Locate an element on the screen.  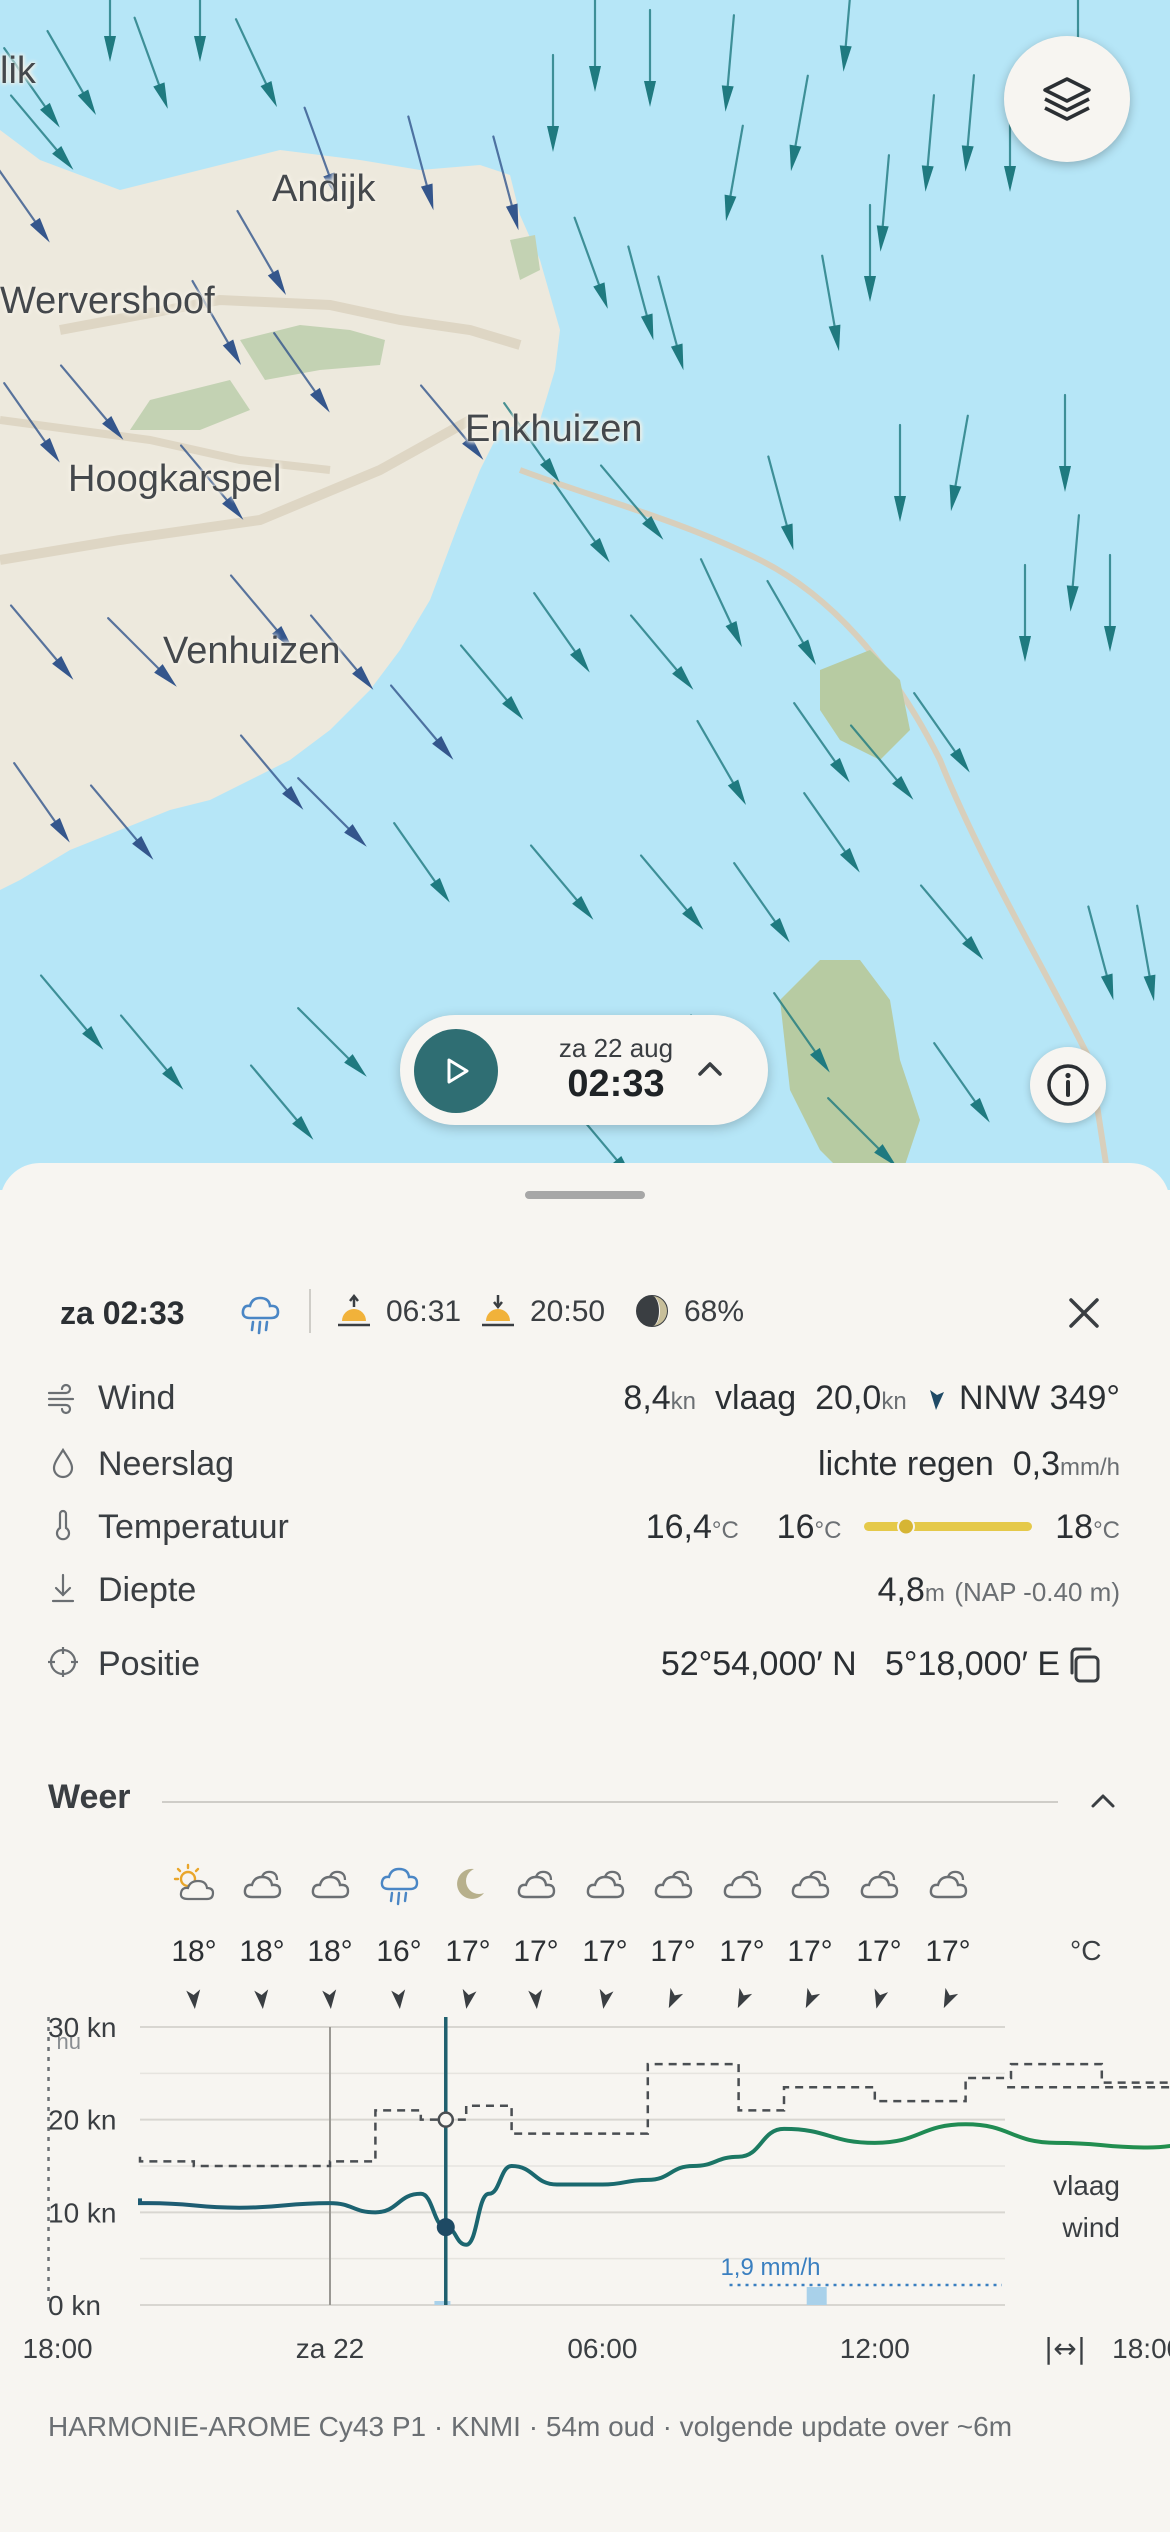
expand-range-button: |↔| is located at coordinates (1065, 2348).